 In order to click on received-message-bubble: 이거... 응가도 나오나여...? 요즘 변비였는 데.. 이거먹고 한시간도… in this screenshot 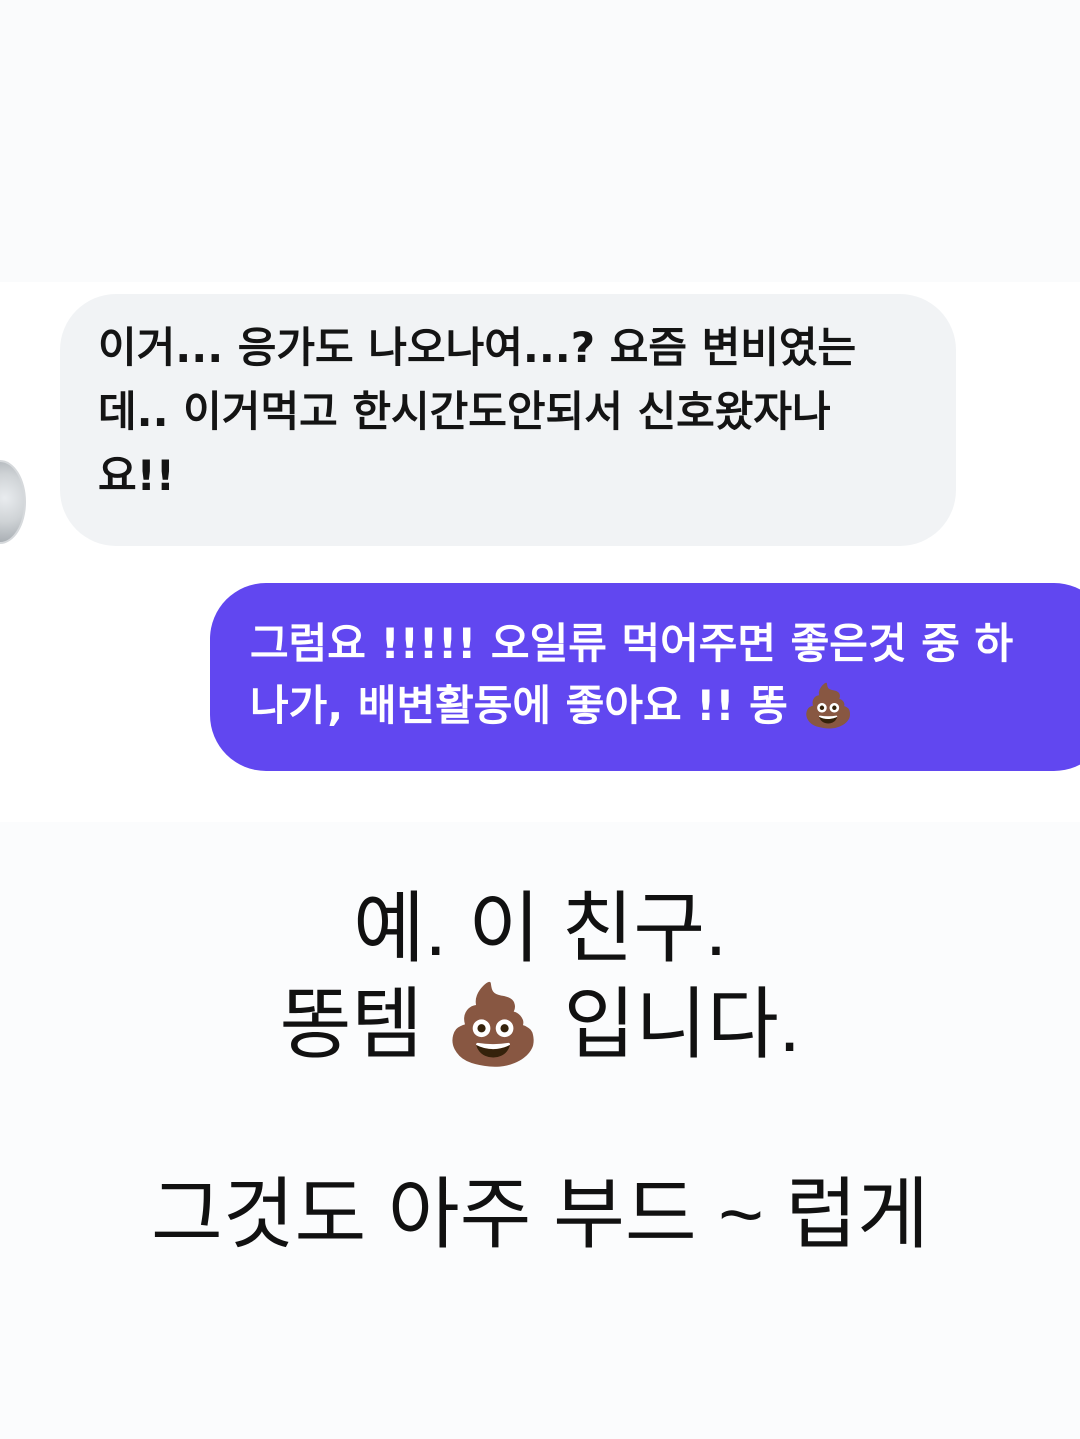, I will do `click(508, 420)`.